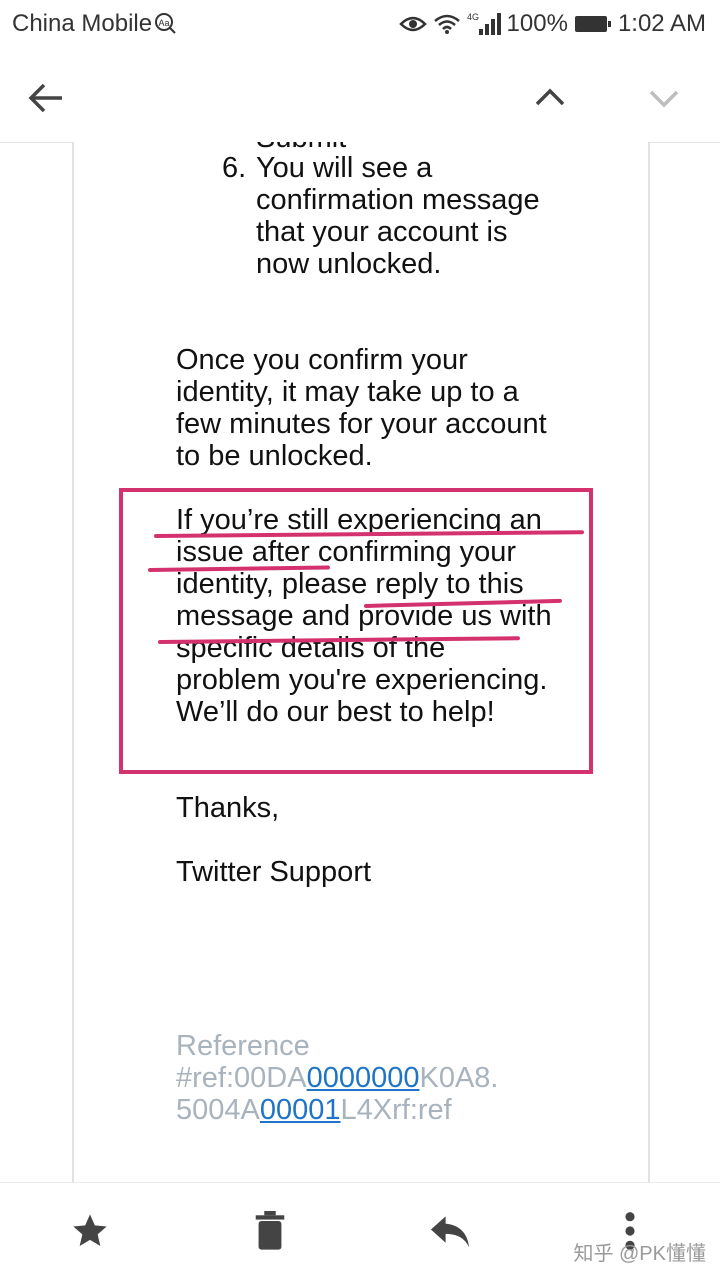 The width and height of the screenshot is (720, 1281). I want to click on svg-text: Aa, so click(163, 23).